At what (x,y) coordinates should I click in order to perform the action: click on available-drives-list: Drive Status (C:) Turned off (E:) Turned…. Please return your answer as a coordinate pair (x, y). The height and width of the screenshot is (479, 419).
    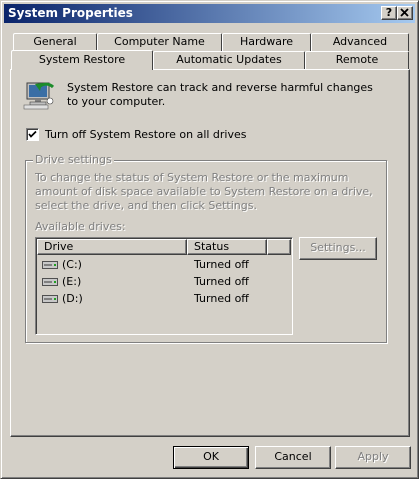
    Looking at the image, I should click on (164, 286).